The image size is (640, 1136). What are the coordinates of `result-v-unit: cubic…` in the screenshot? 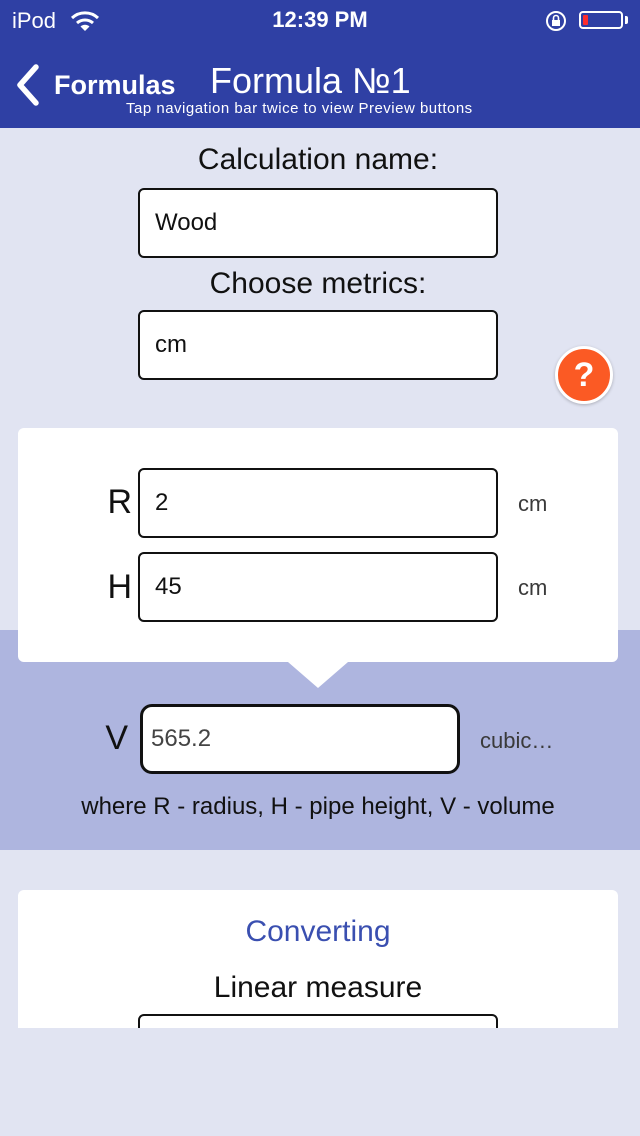 It's located at (517, 740).